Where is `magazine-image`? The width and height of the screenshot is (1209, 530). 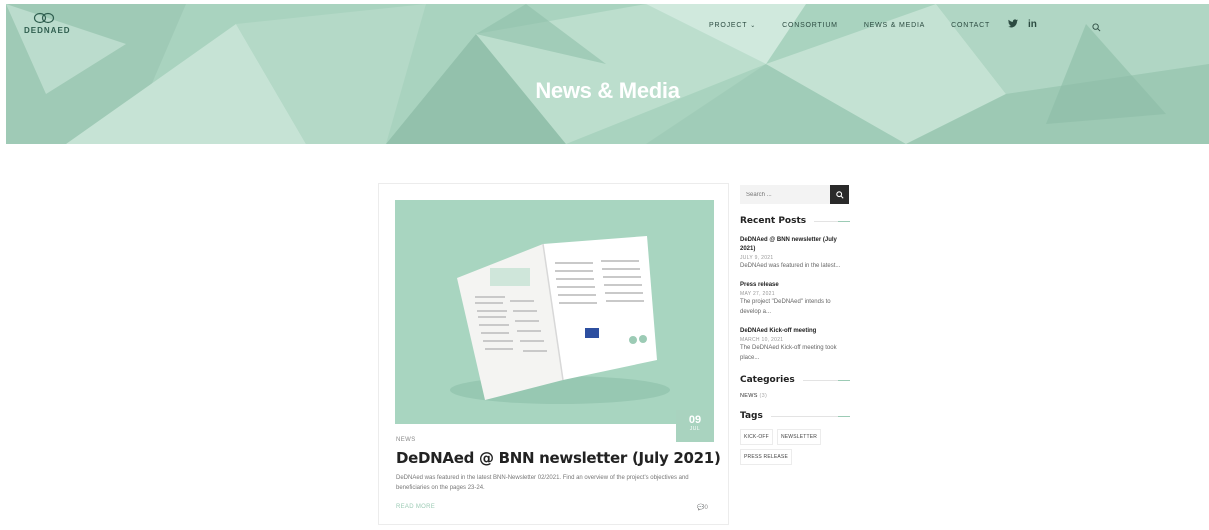
magazine-image is located at coordinates (554, 312).